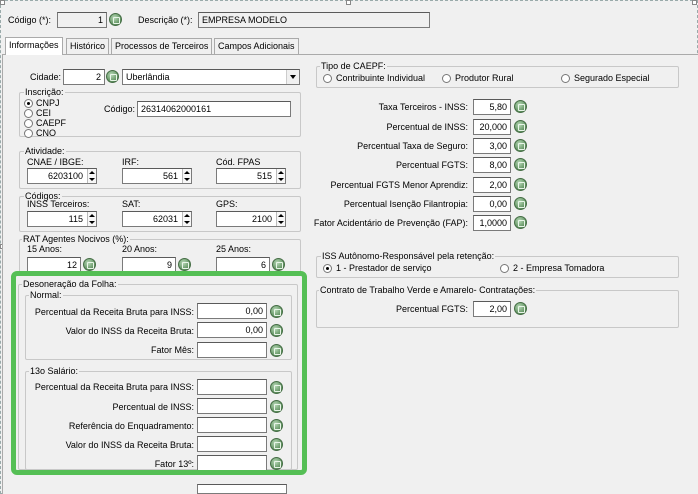  I want to click on radio-segurado-label: Segurado Especial, so click(612, 78).